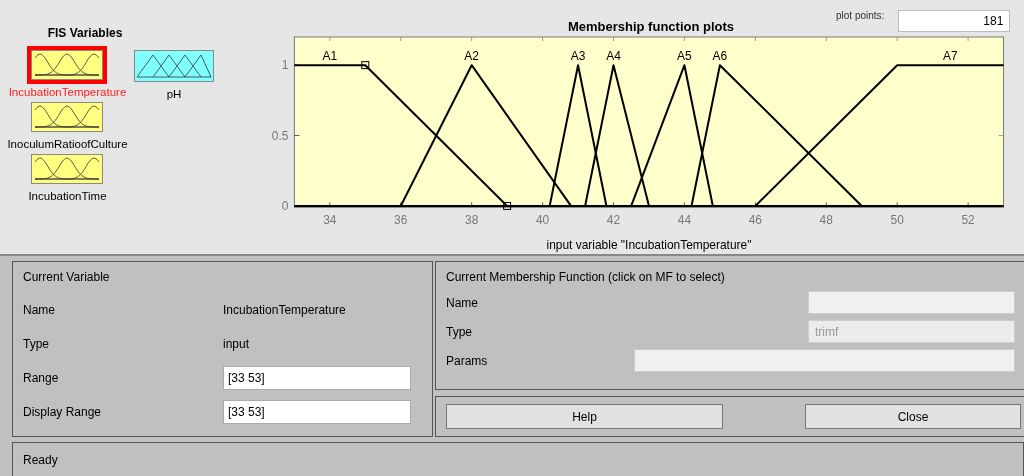 The image size is (1024, 476). Describe the element at coordinates (755, 220) in the screenshot. I see `x-tick-label: 46` at that location.